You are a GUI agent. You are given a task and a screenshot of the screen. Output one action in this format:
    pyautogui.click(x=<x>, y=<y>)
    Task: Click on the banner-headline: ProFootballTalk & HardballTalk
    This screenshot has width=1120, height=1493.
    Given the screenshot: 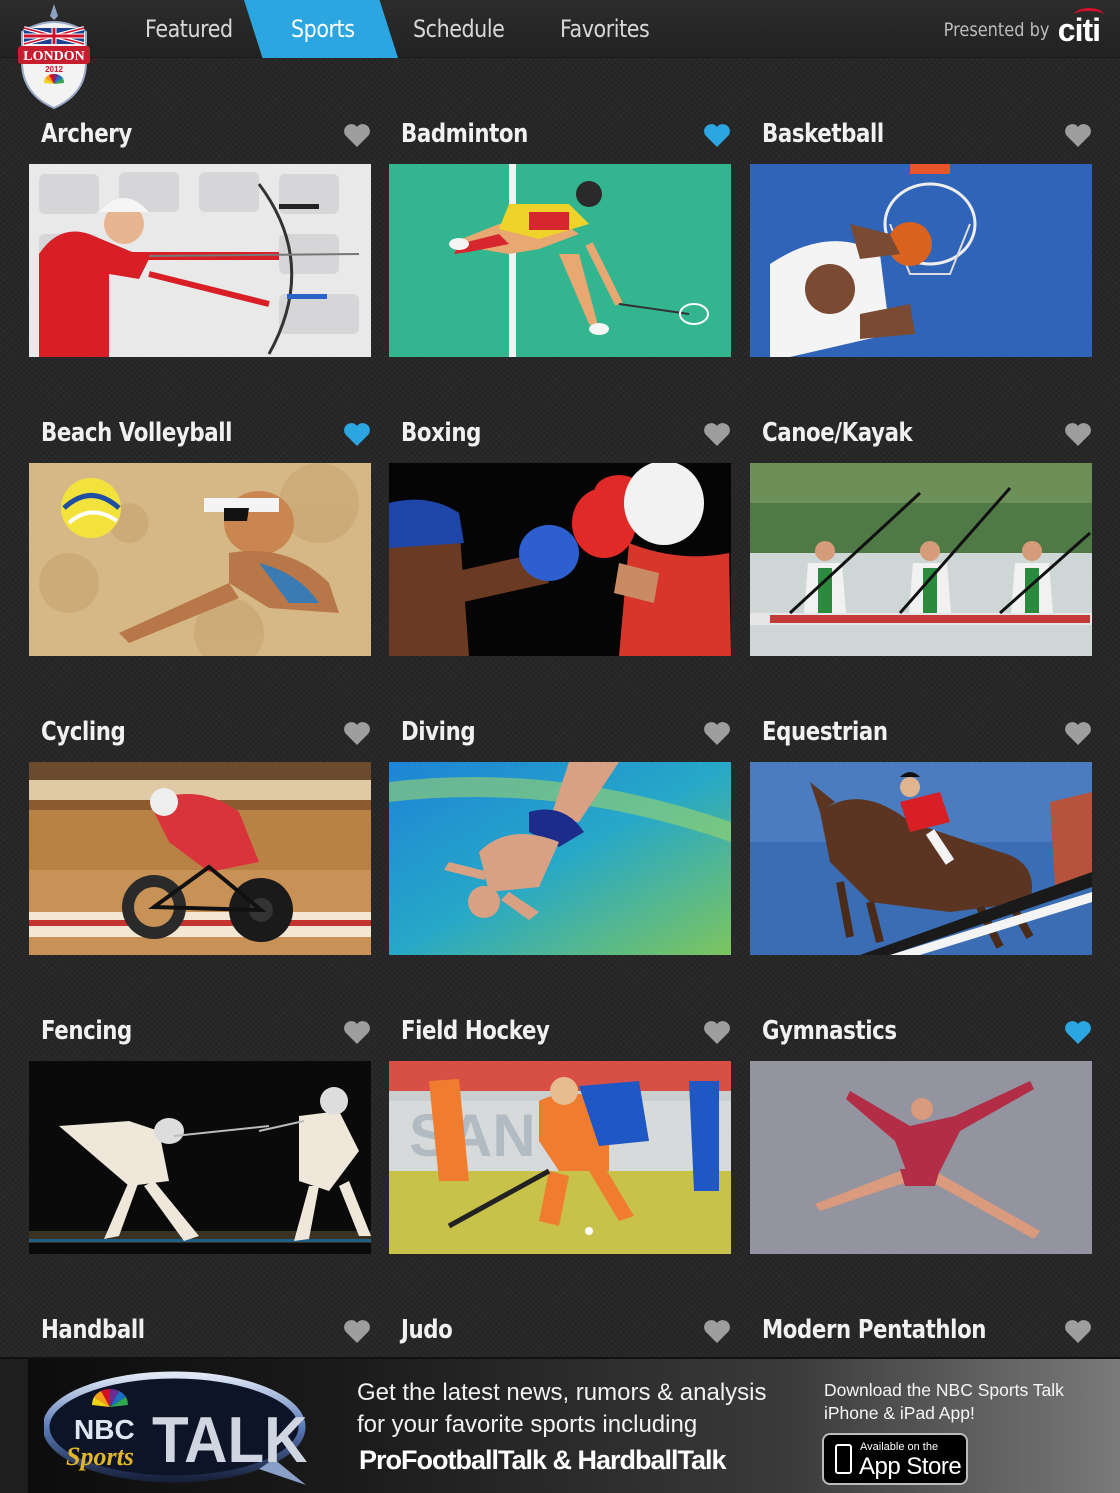 What is the action you would take?
    pyautogui.click(x=543, y=1460)
    